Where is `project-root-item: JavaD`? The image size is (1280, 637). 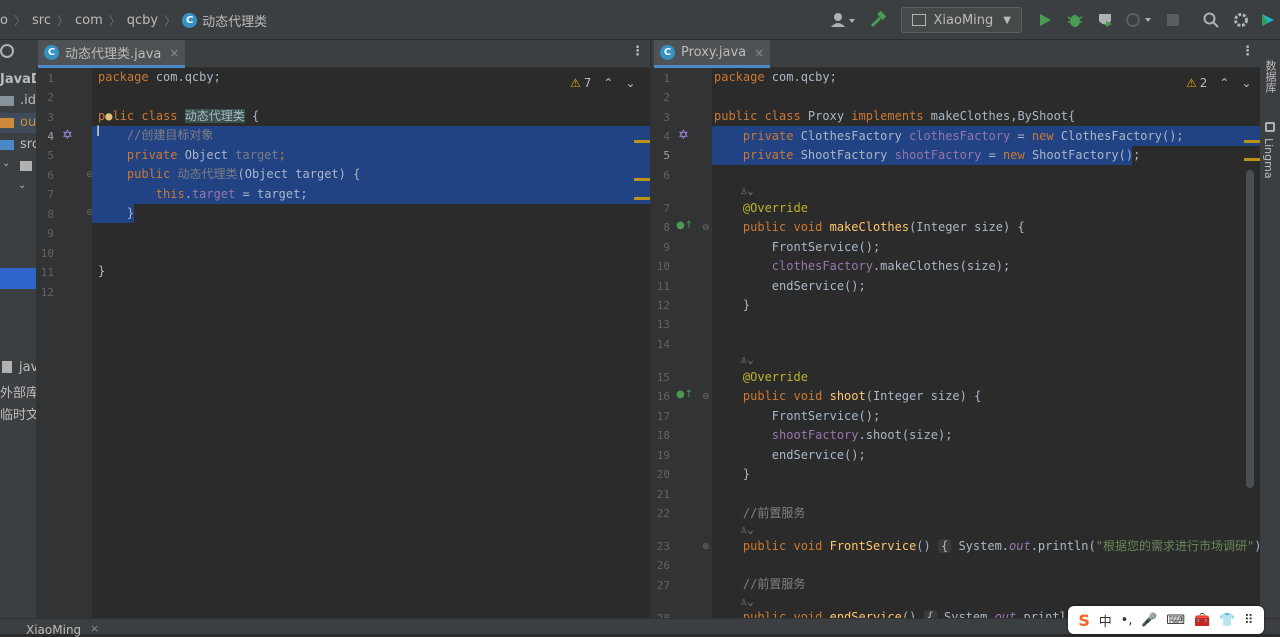 project-root-item: JavaD is located at coordinates (18, 79).